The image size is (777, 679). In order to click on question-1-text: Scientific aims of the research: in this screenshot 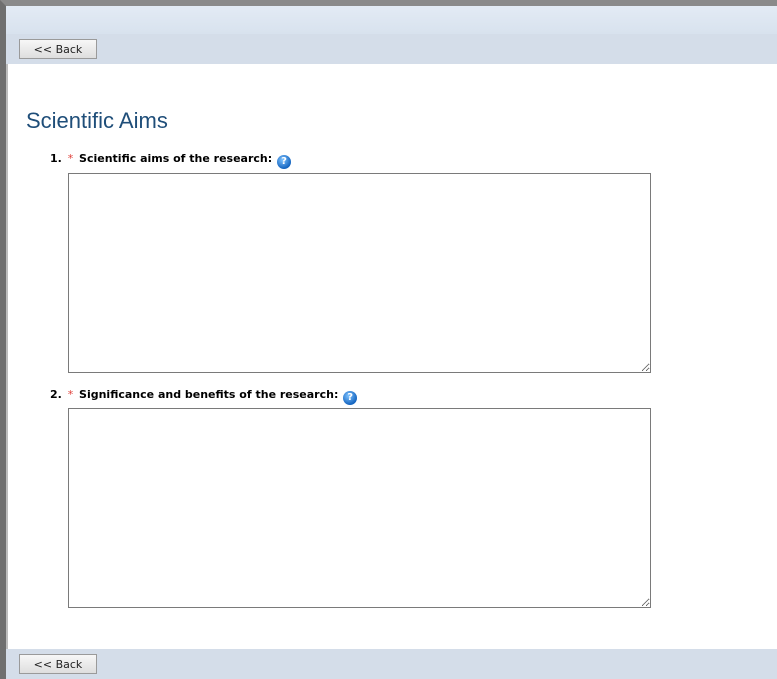, I will do `click(176, 158)`.